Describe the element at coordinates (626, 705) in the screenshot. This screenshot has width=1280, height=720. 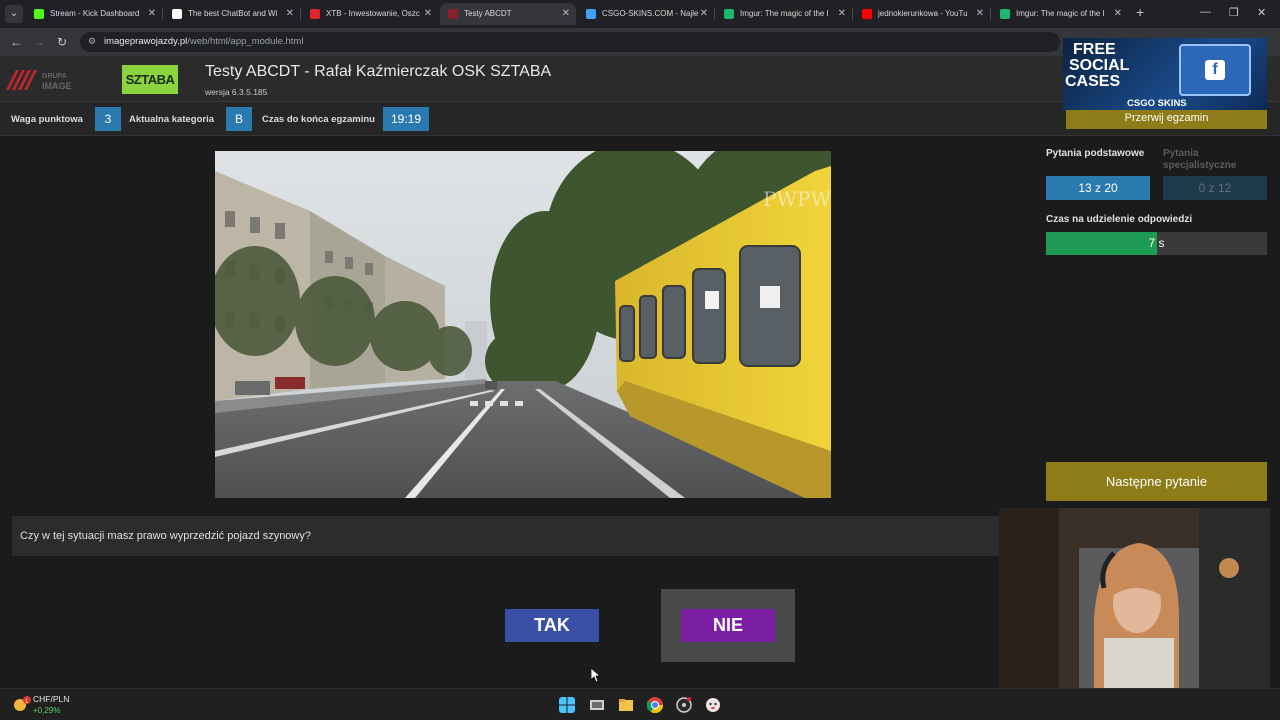
I see `file-explorer-icon` at that location.